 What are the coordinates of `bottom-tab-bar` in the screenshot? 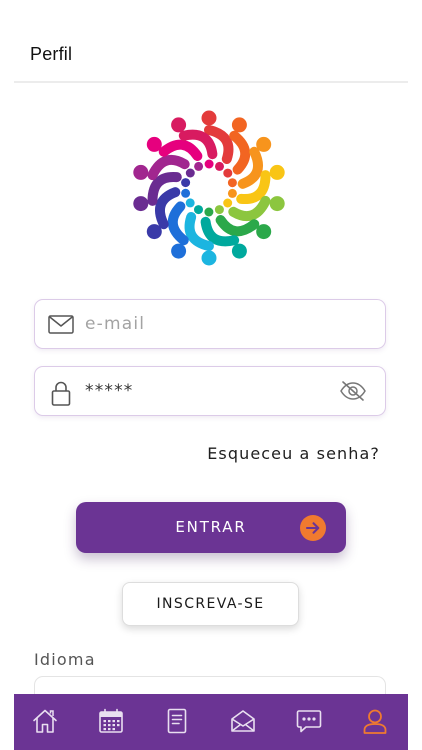 It's located at (211, 722).